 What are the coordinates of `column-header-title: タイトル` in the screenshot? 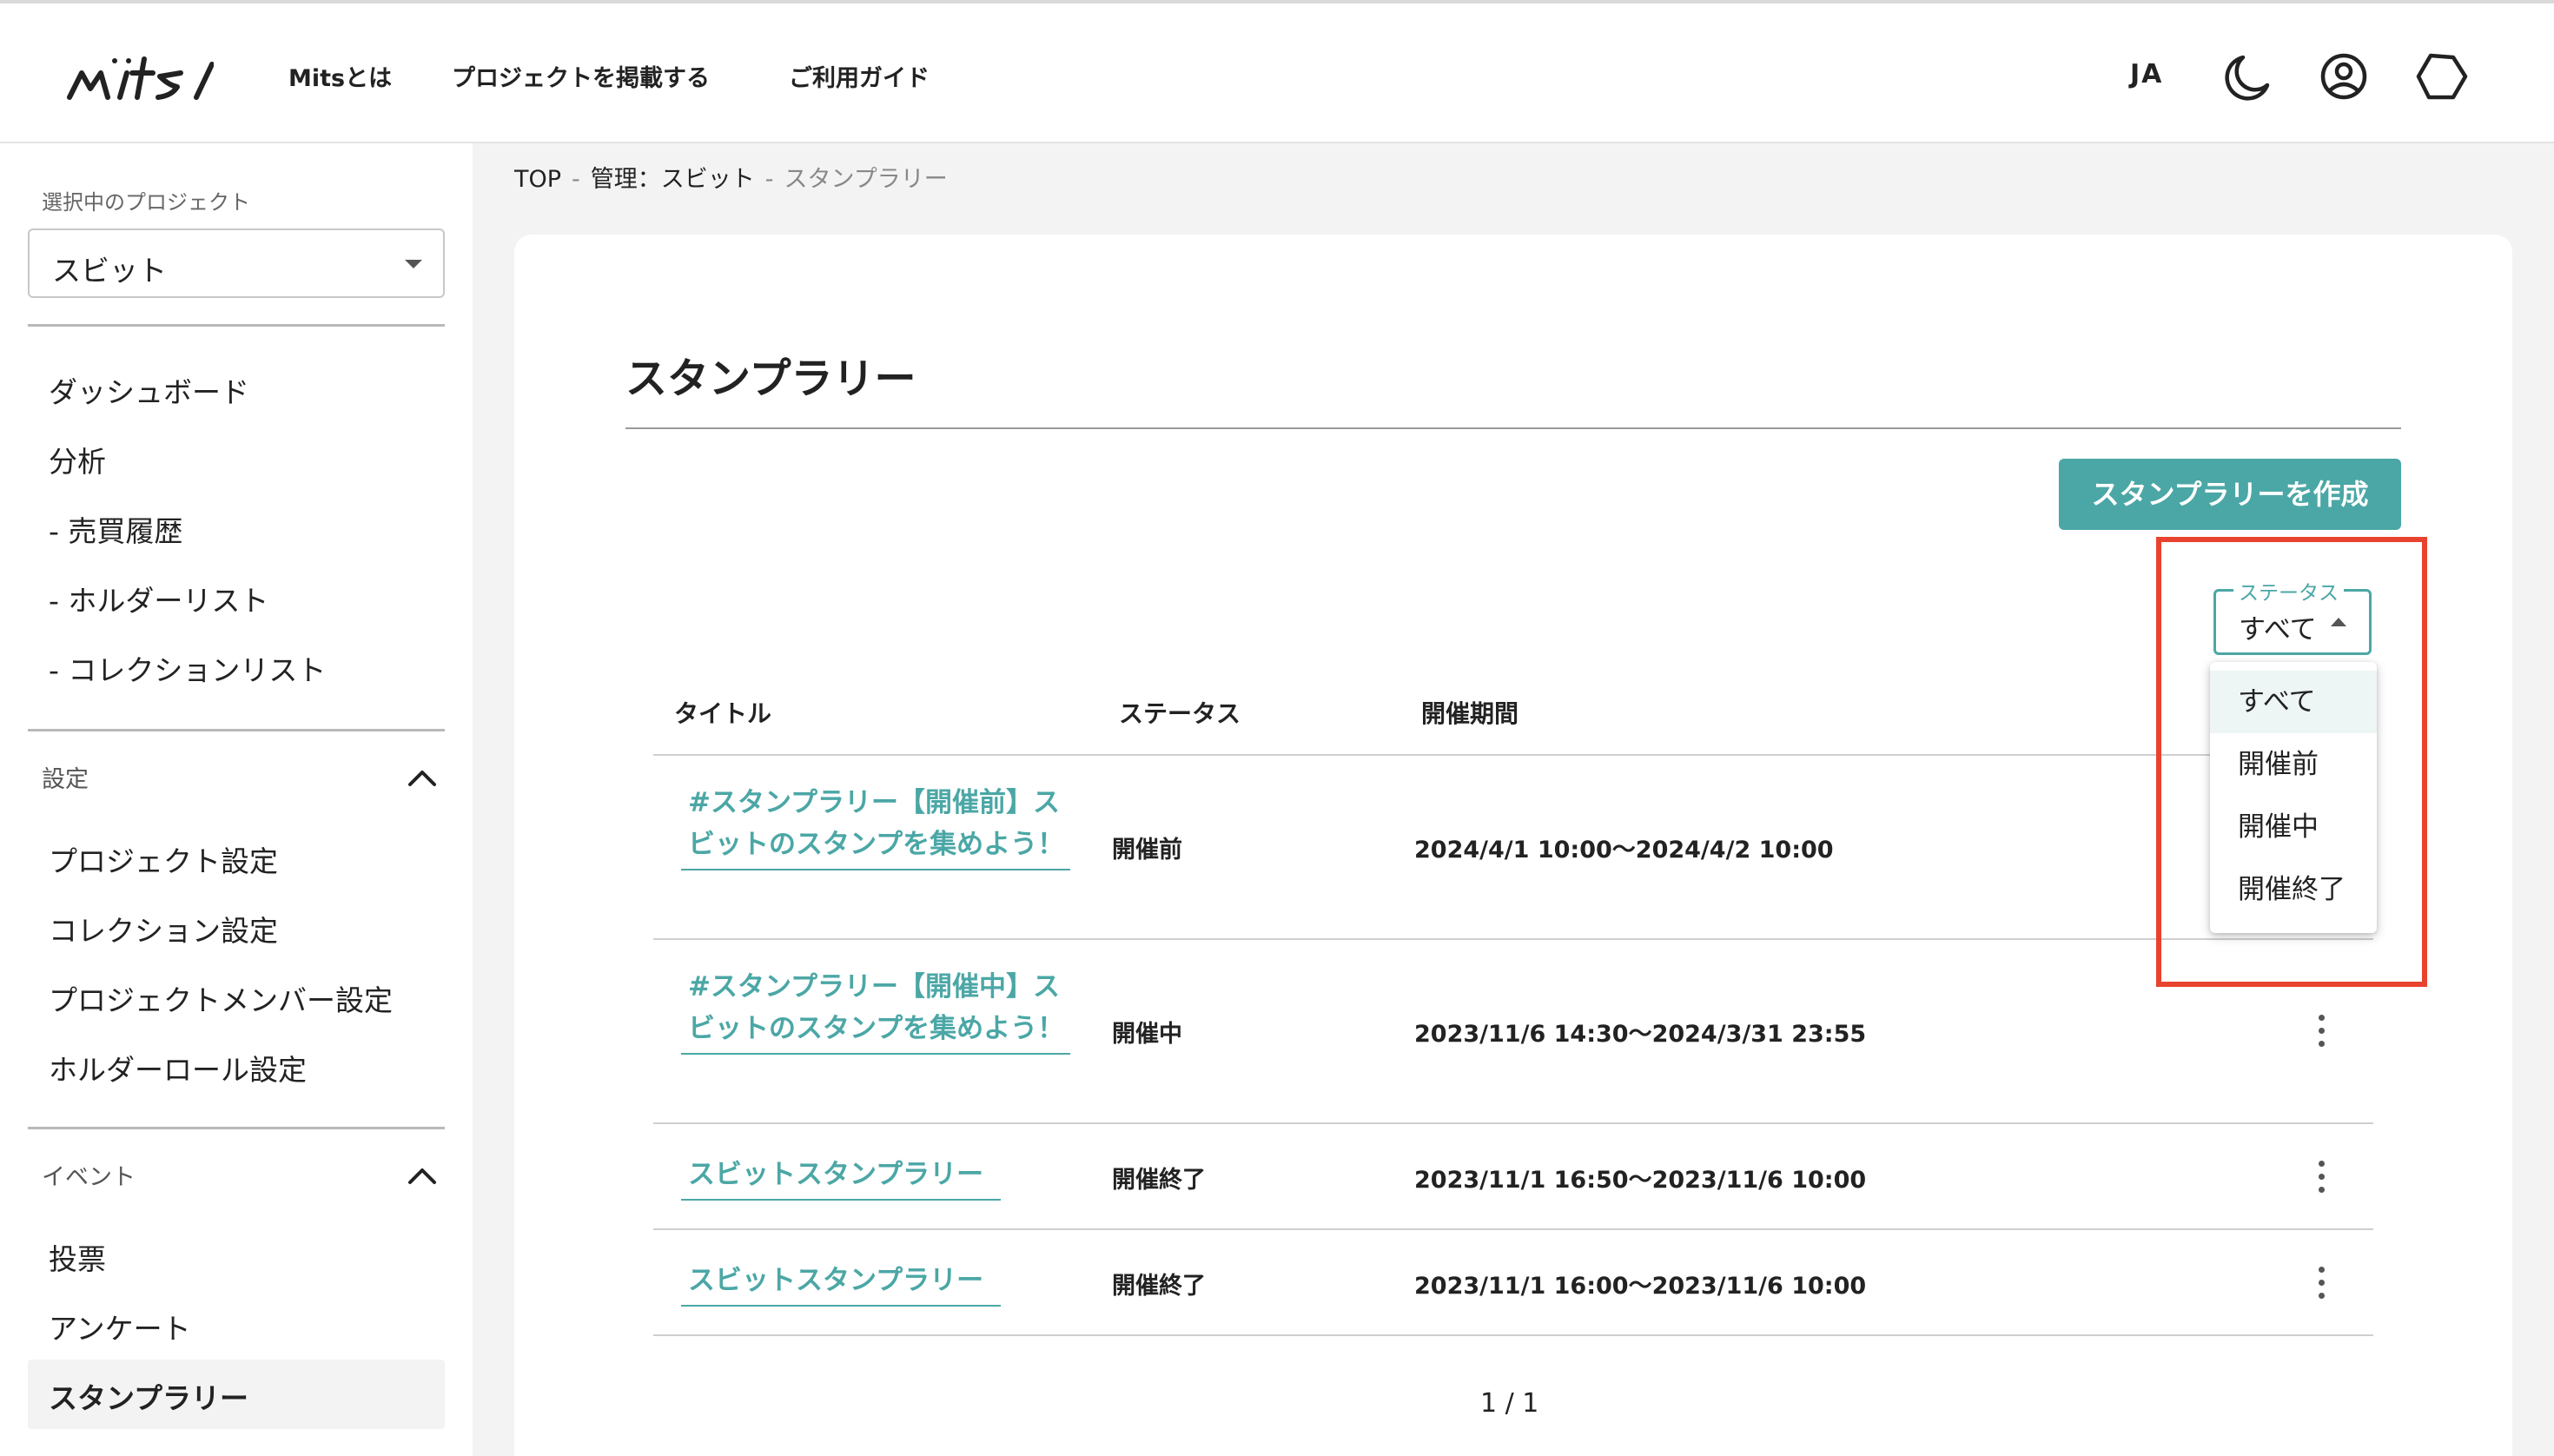 It's located at (723, 713).